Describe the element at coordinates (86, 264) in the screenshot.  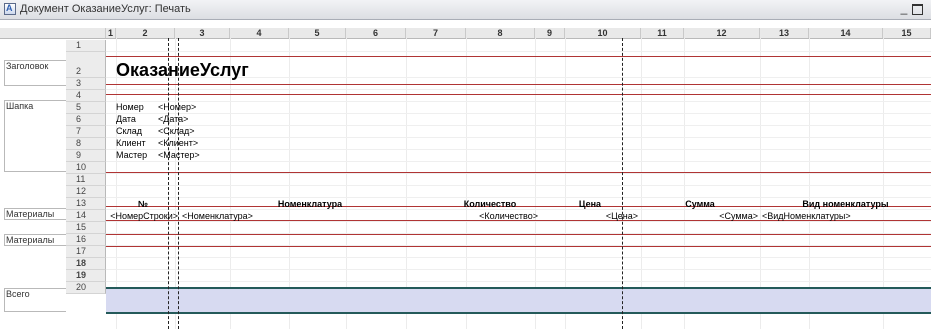
I see `row-header: 18` at that location.